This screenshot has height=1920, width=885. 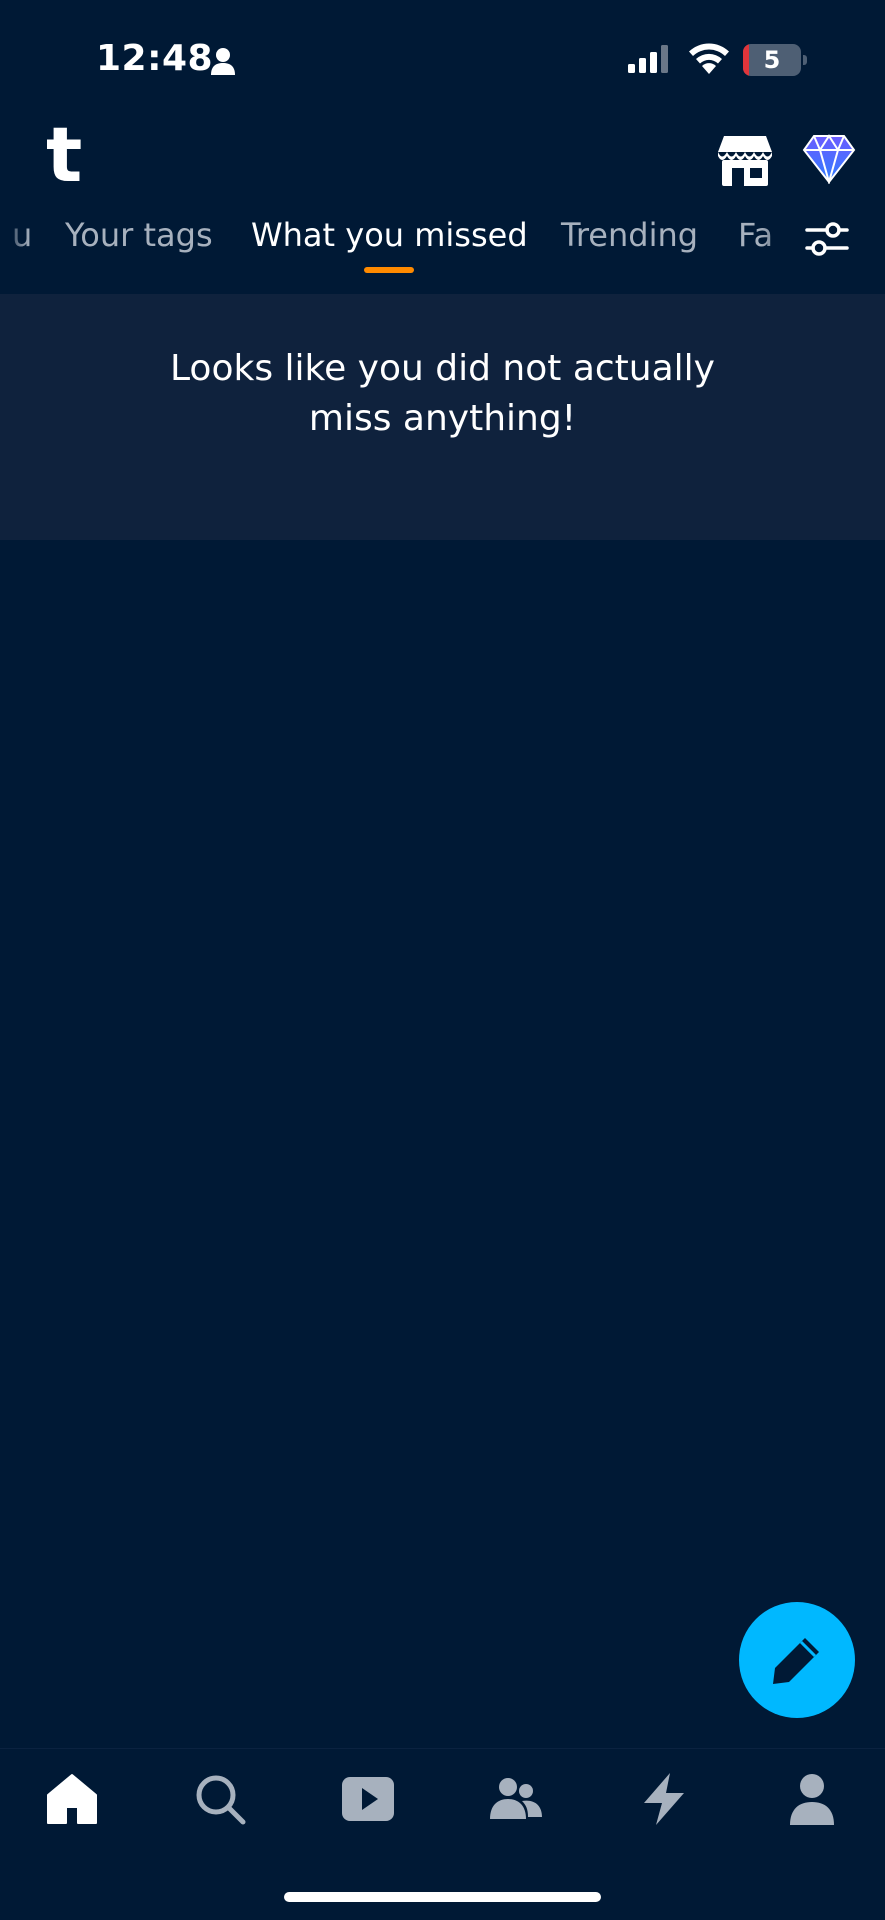 I want to click on app-header: t, so click(x=442, y=155).